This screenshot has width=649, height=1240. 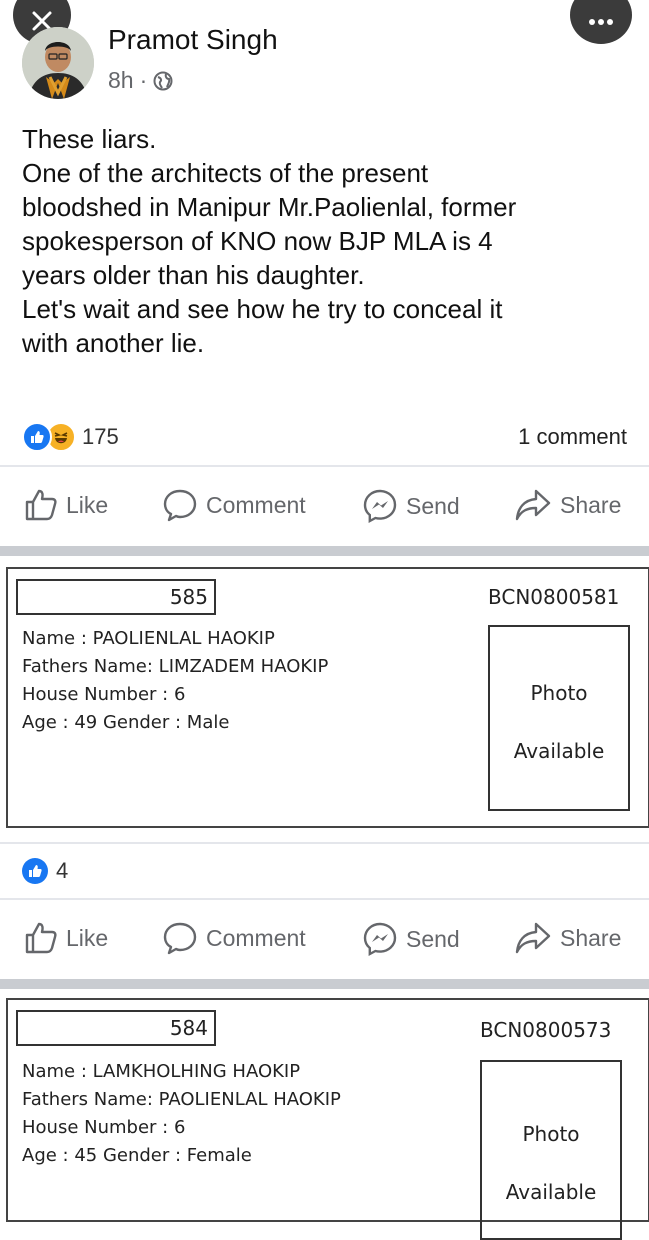 What do you see at coordinates (161, 1071) in the screenshot?
I see `voter-name: Name : LAMKHOLHING HAOKIP` at bounding box center [161, 1071].